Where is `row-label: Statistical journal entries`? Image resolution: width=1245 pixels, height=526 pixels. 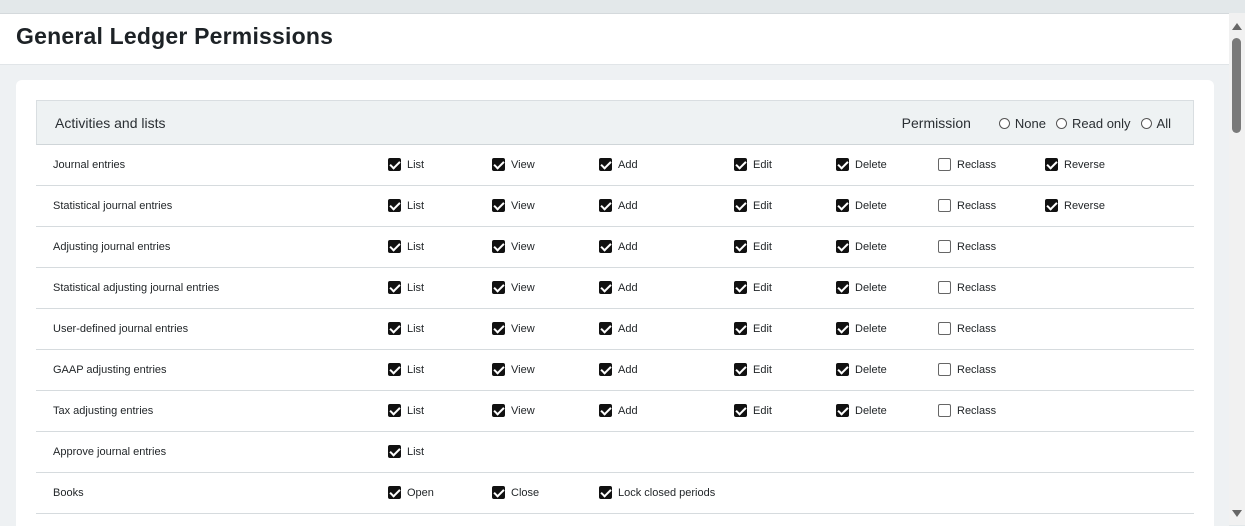 row-label: Statistical journal entries is located at coordinates (113, 206).